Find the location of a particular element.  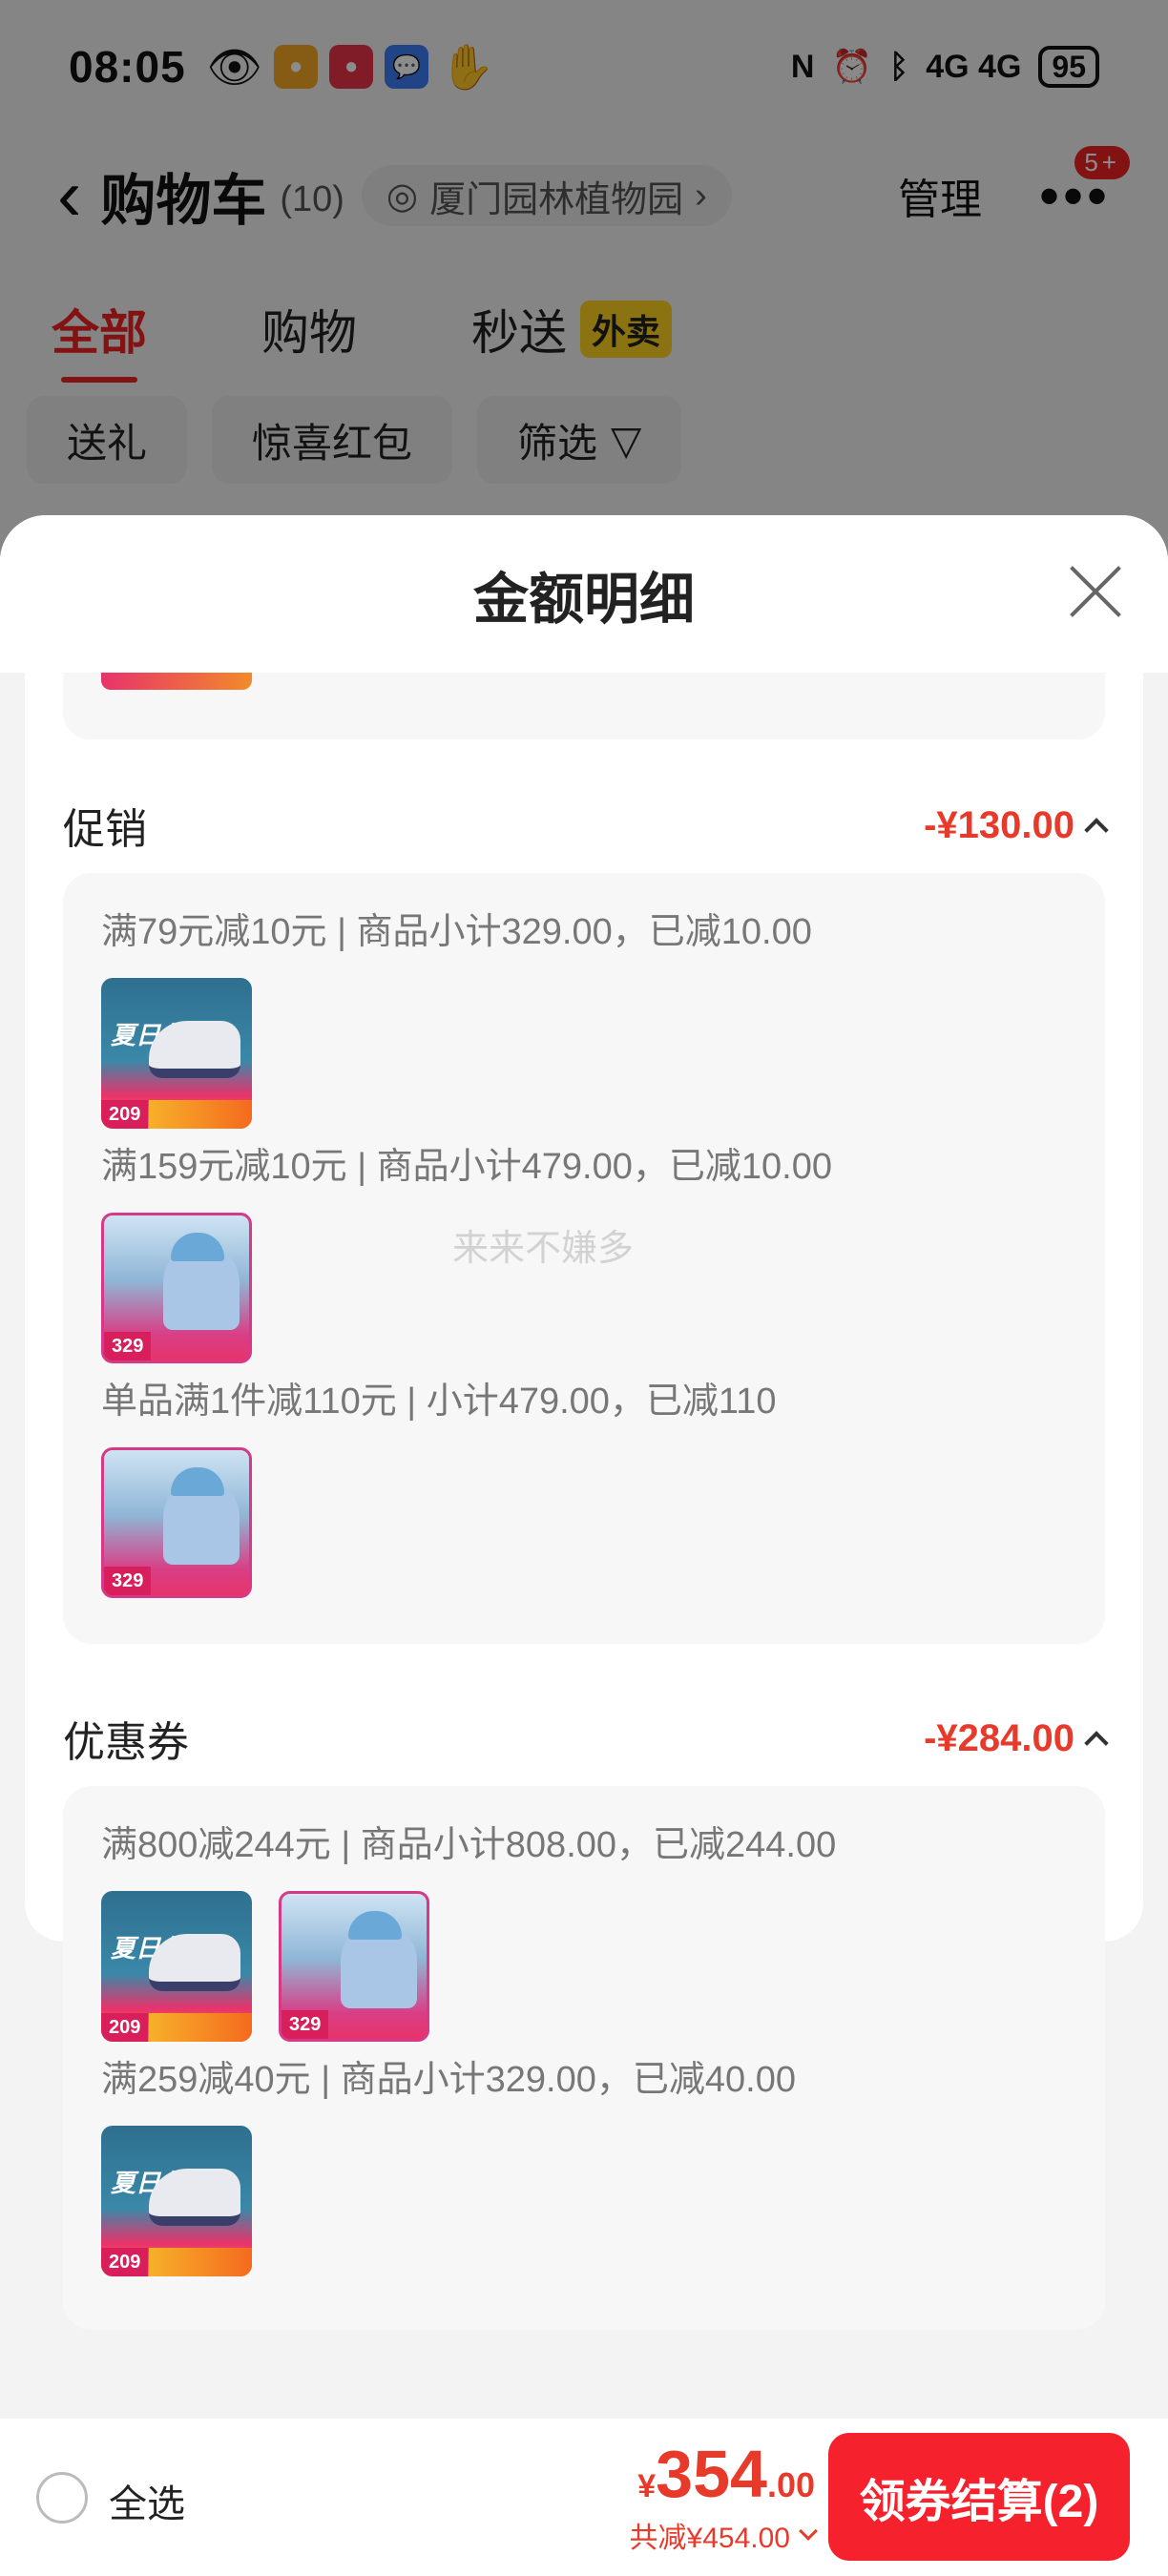

promotion-rule: 满79元减10元 | 商品小计329.00，已减10.00 is located at coordinates (456, 932).